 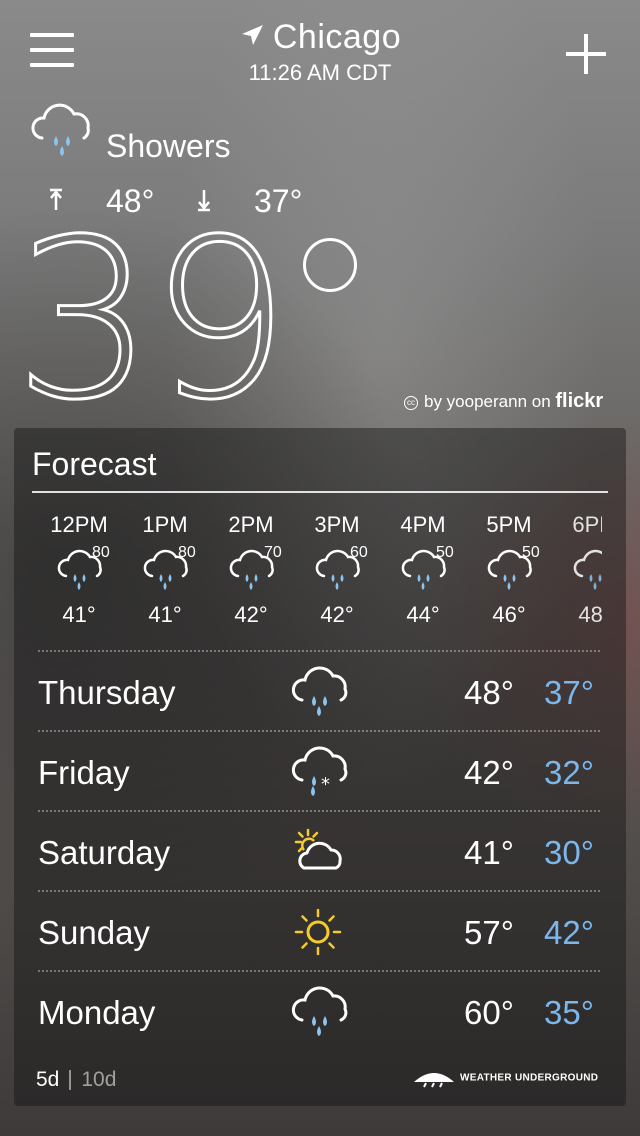 I want to click on day-name: Sunday, so click(x=94, y=932).